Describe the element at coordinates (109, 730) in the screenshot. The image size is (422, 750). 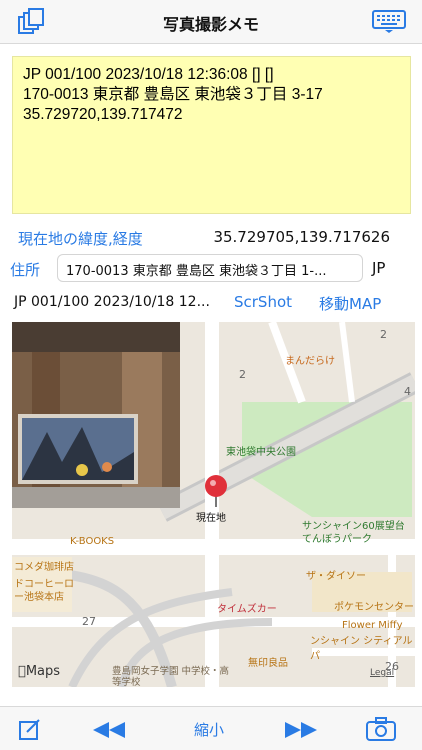
I see `rewind-icon` at that location.